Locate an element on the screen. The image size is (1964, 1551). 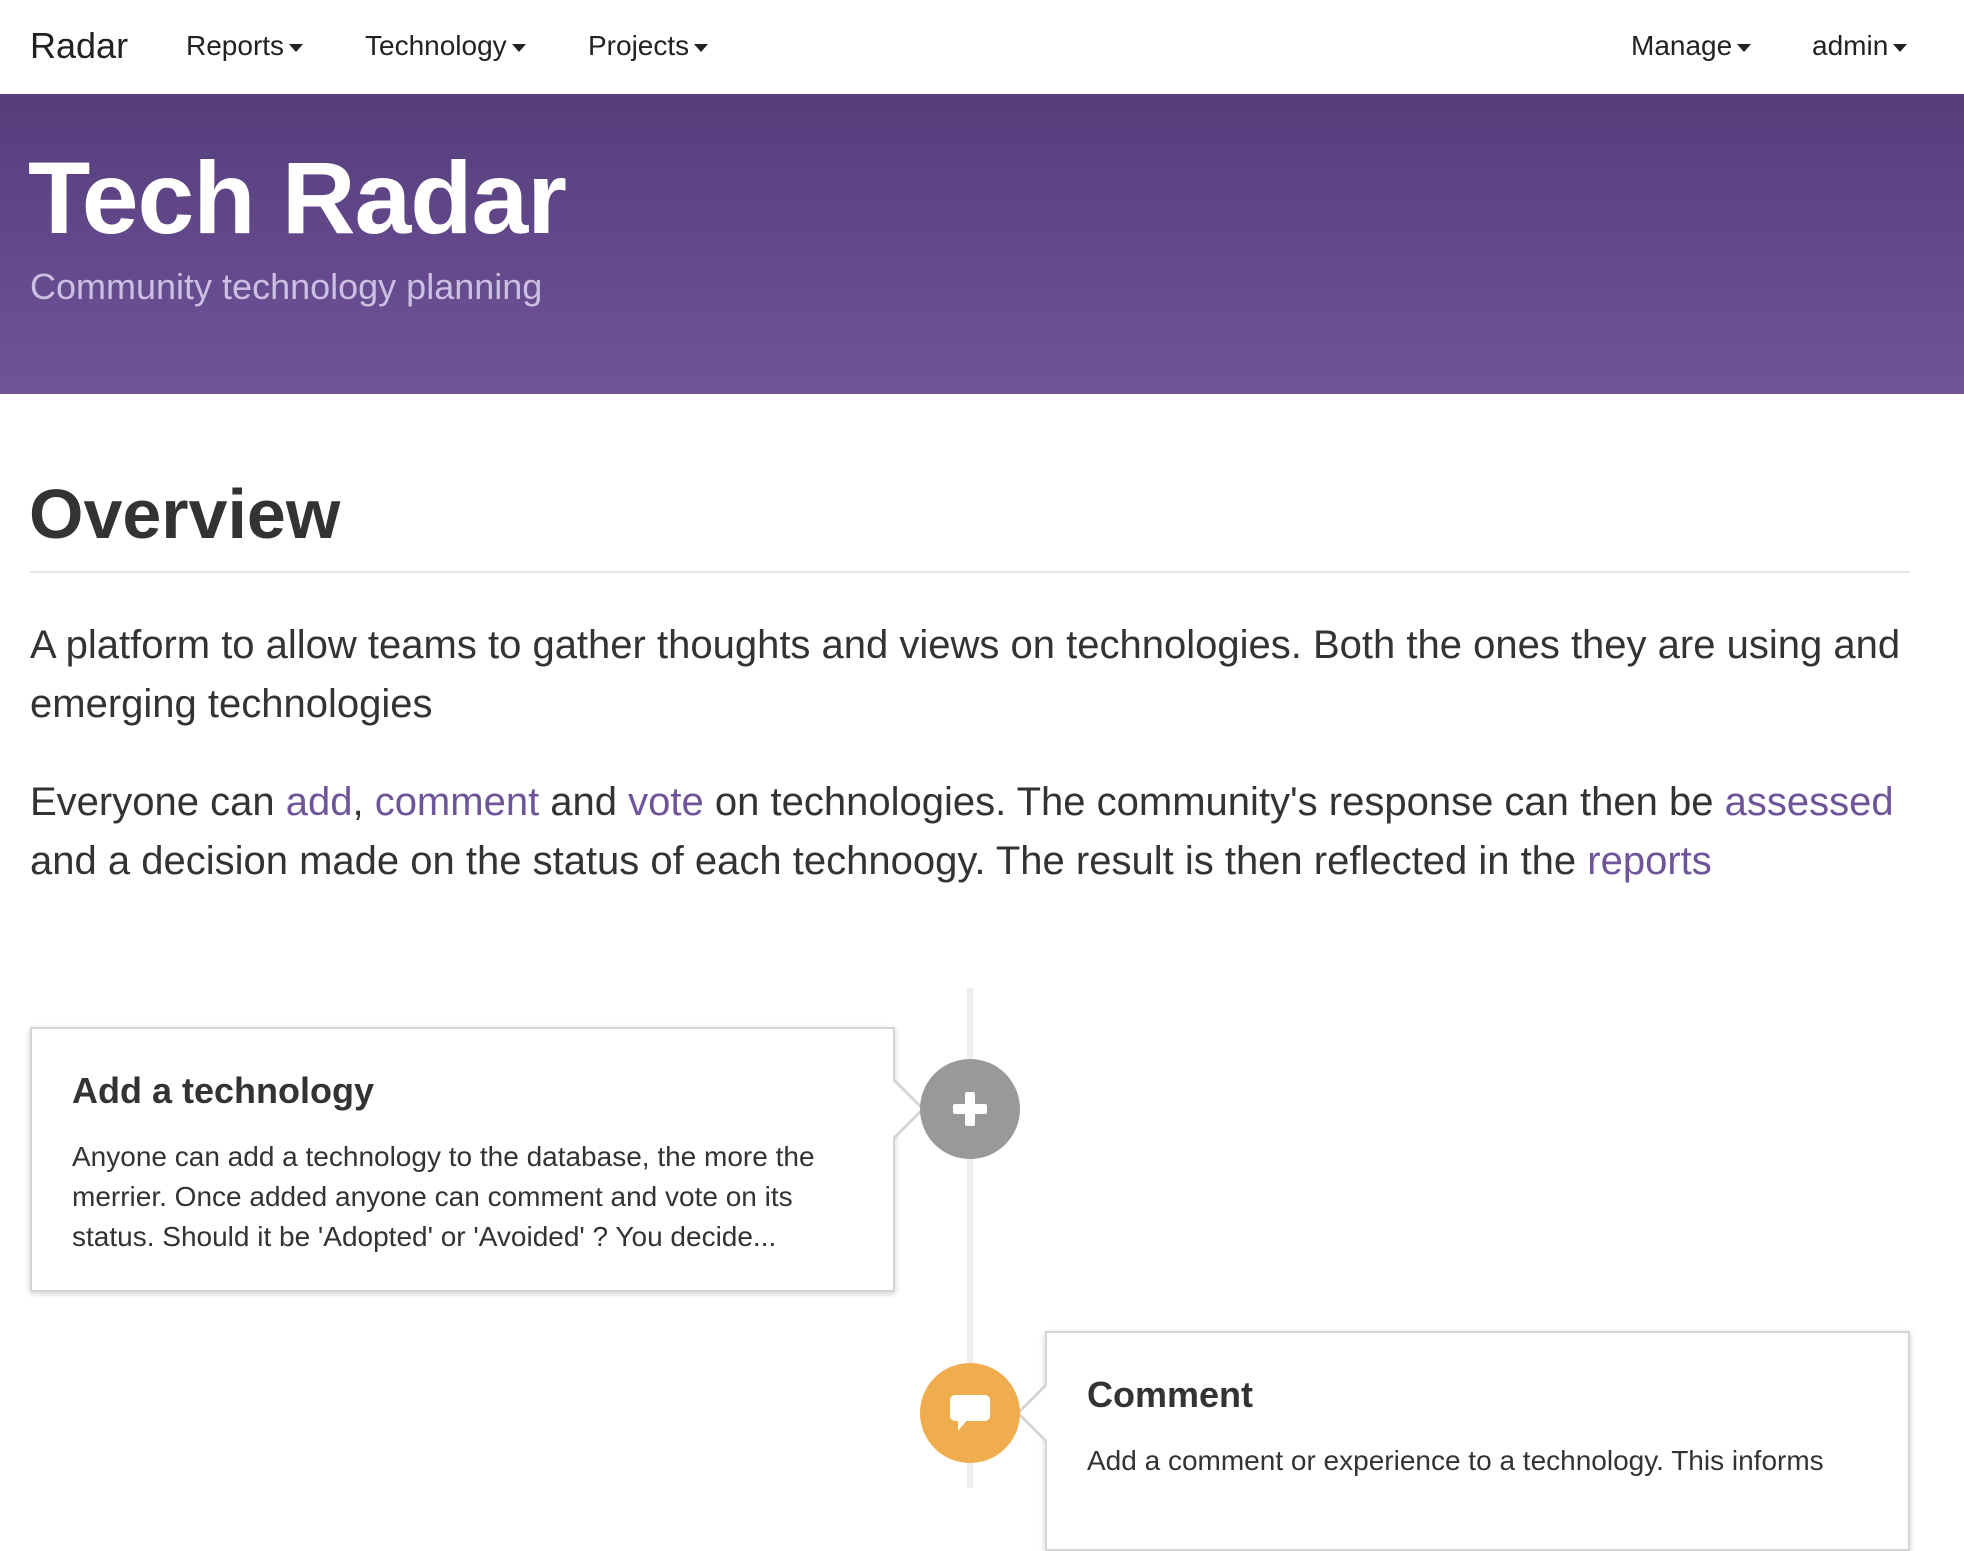
card-pointer is located at coordinates (1032, 1413).